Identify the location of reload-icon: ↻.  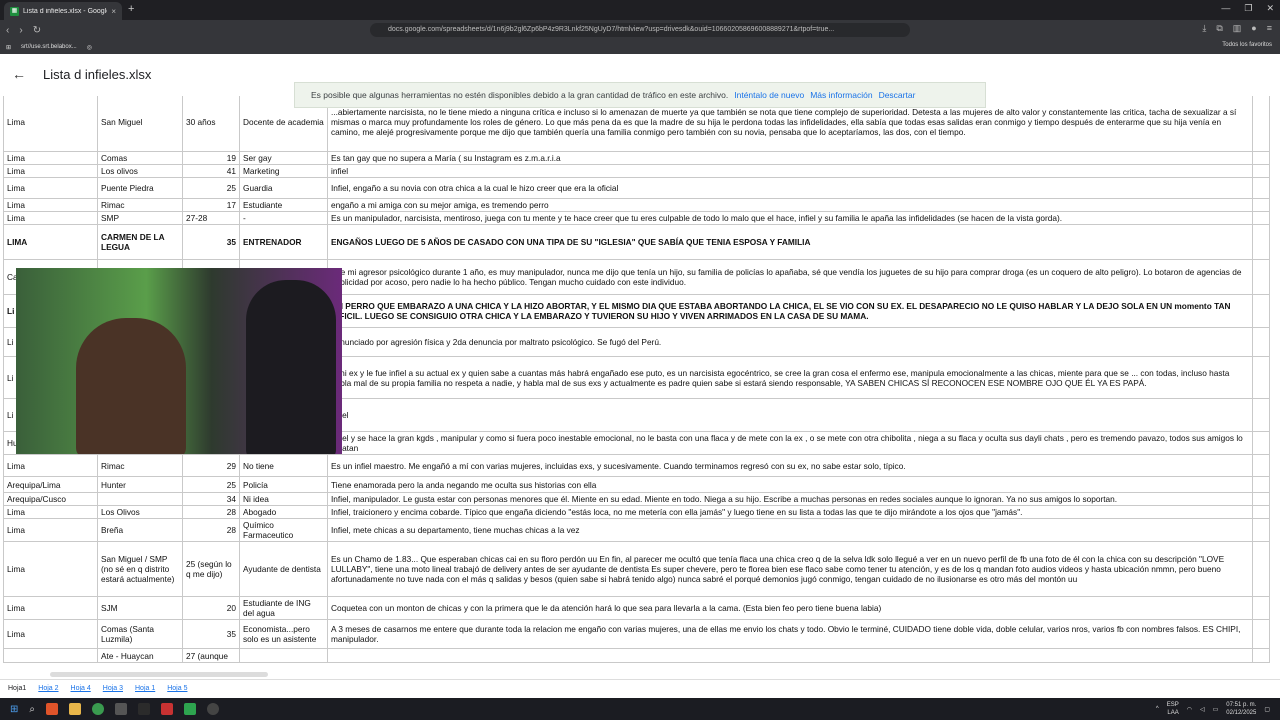
(37, 30).